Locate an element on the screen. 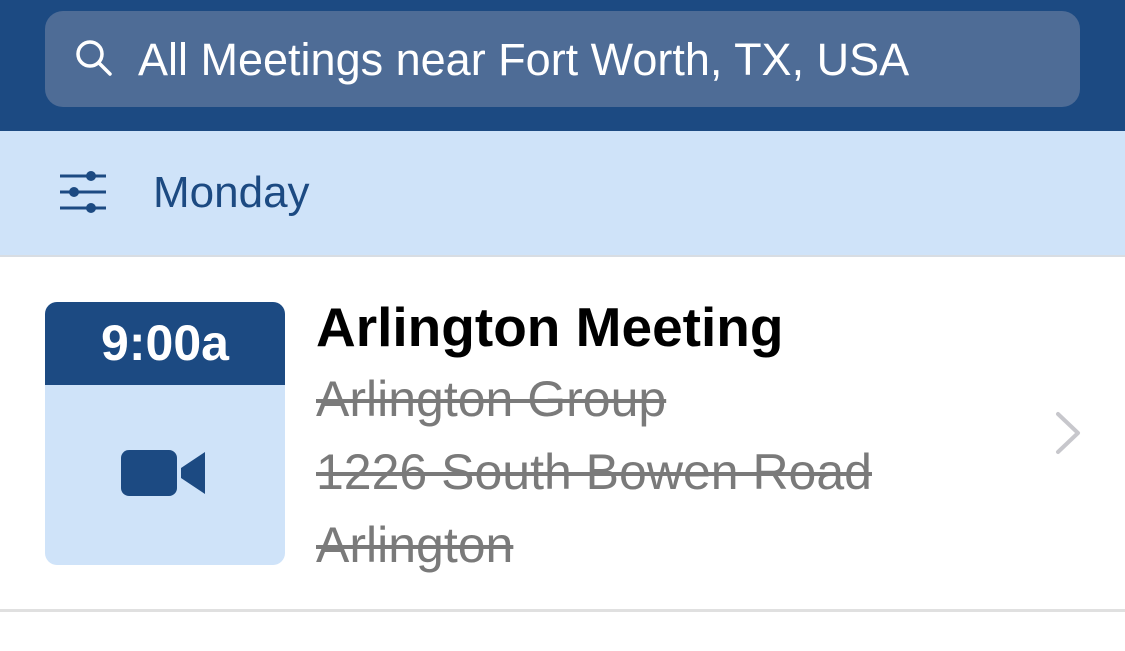 The image size is (1125, 651). meeting-title: Arlington Meeting is located at coordinates (550, 327).